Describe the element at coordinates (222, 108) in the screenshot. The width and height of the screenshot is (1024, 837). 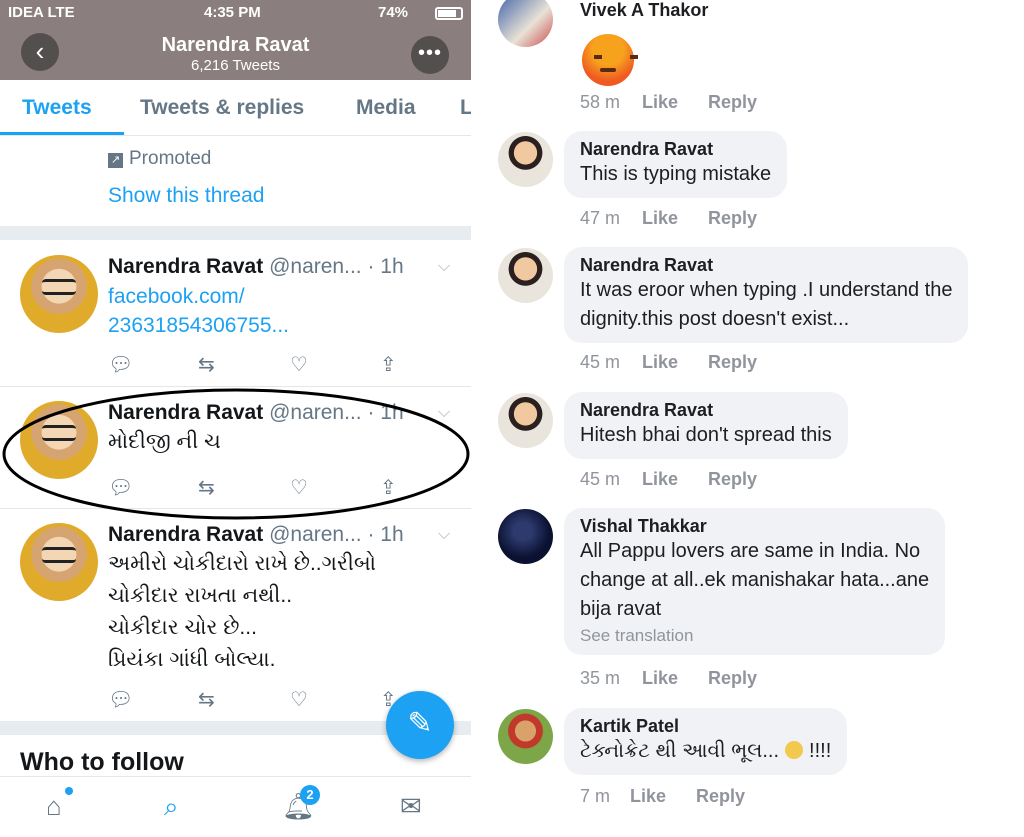
I see `tab-tweets-replies: Tweets & replies` at that location.